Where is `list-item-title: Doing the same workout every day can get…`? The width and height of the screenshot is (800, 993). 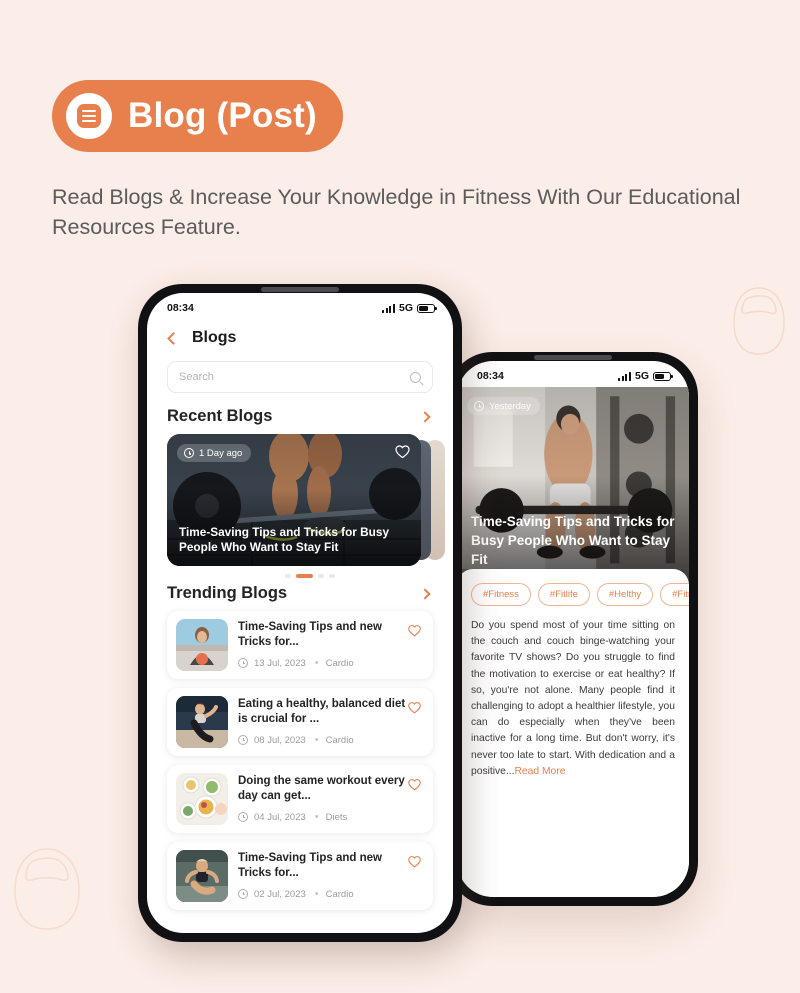 list-item-title: Doing the same workout every day can get… is located at coordinates (321, 788).